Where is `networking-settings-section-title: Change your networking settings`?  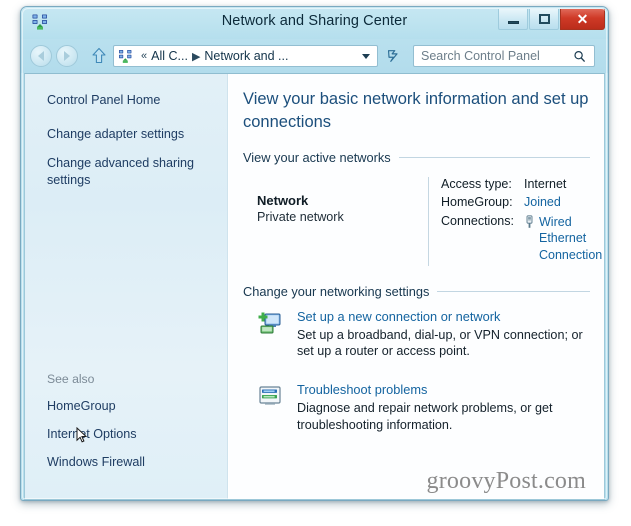
networking-settings-section-title: Change your networking settings is located at coordinates (336, 291).